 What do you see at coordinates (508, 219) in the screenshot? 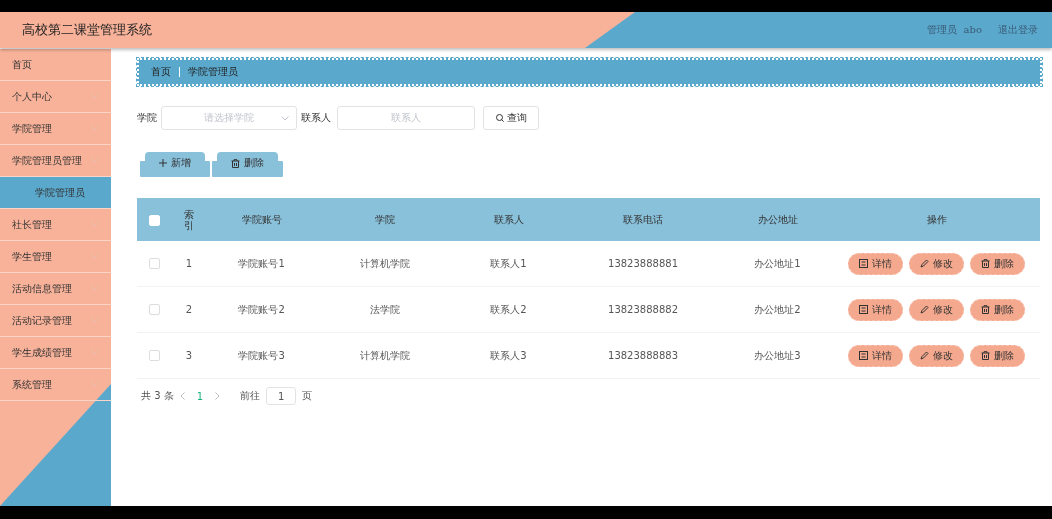
I see `column-header: 联系人` at bounding box center [508, 219].